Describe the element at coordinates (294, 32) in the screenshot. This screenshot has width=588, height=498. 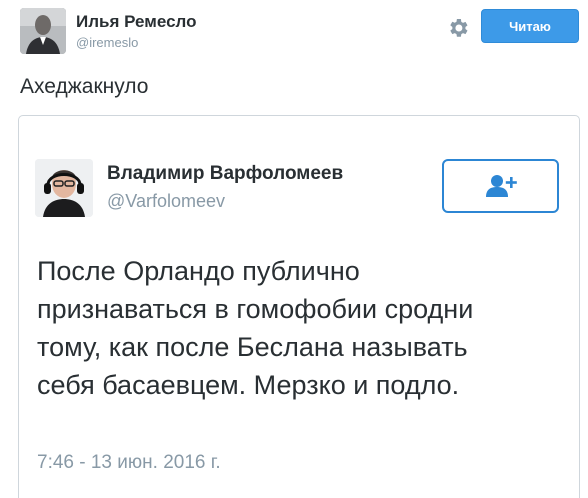
I see `outer-tweet-header: Илья Ремесло @iremeslo Читаю` at that location.